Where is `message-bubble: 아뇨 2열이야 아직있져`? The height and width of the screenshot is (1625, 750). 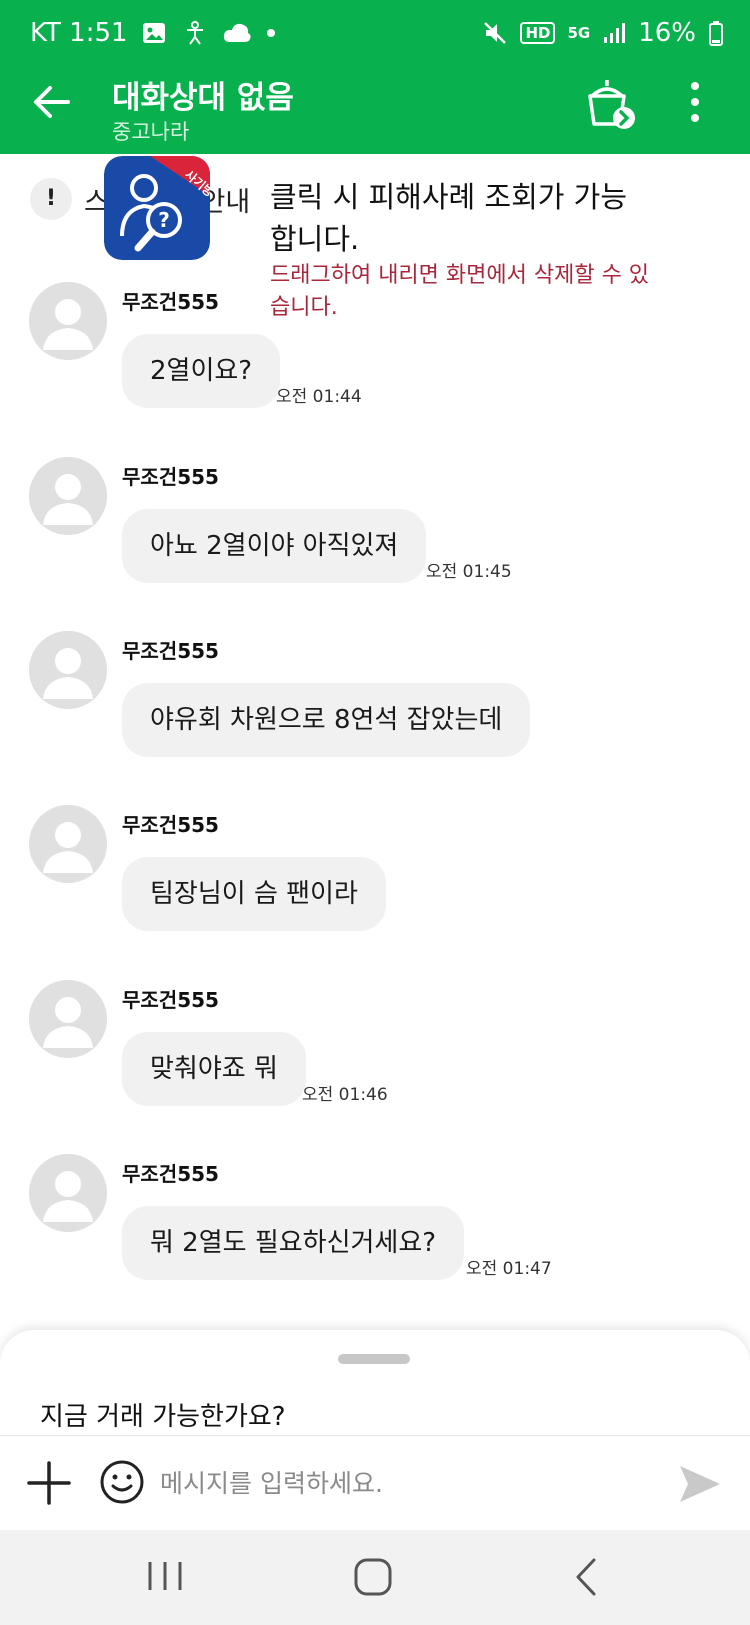 message-bubble: 아뇨 2열이야 아직있져 is located at coordinates (274, 546).